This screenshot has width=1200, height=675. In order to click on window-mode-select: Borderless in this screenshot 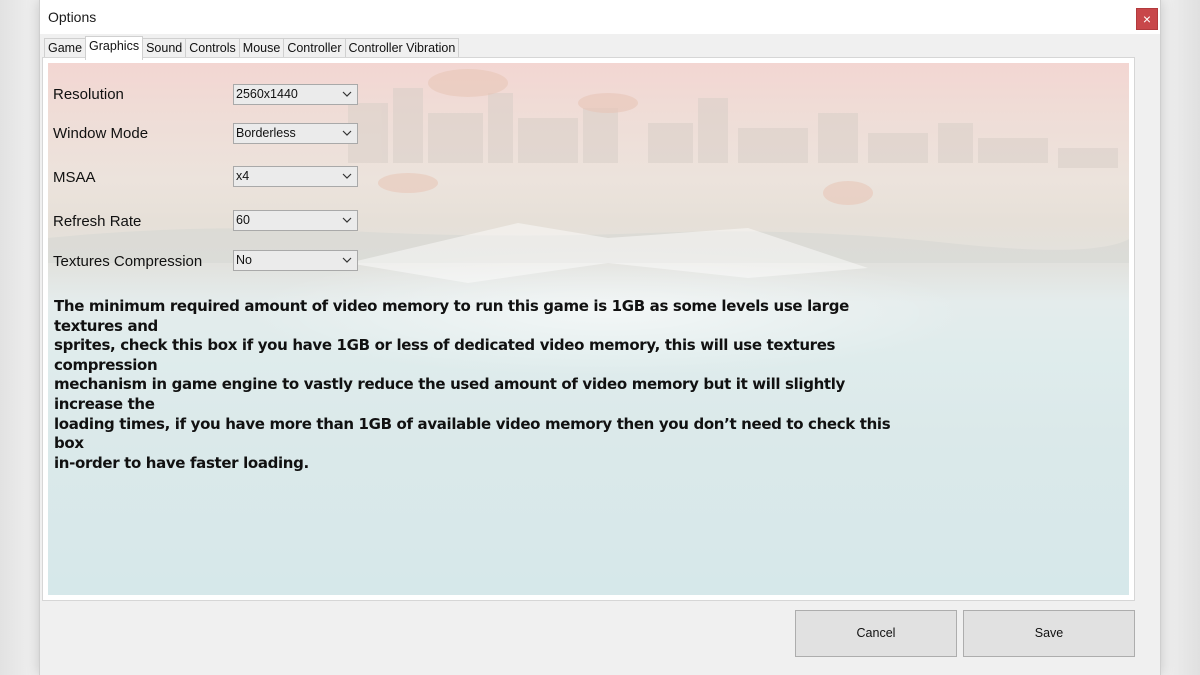, I will do `click(295, 133)`.